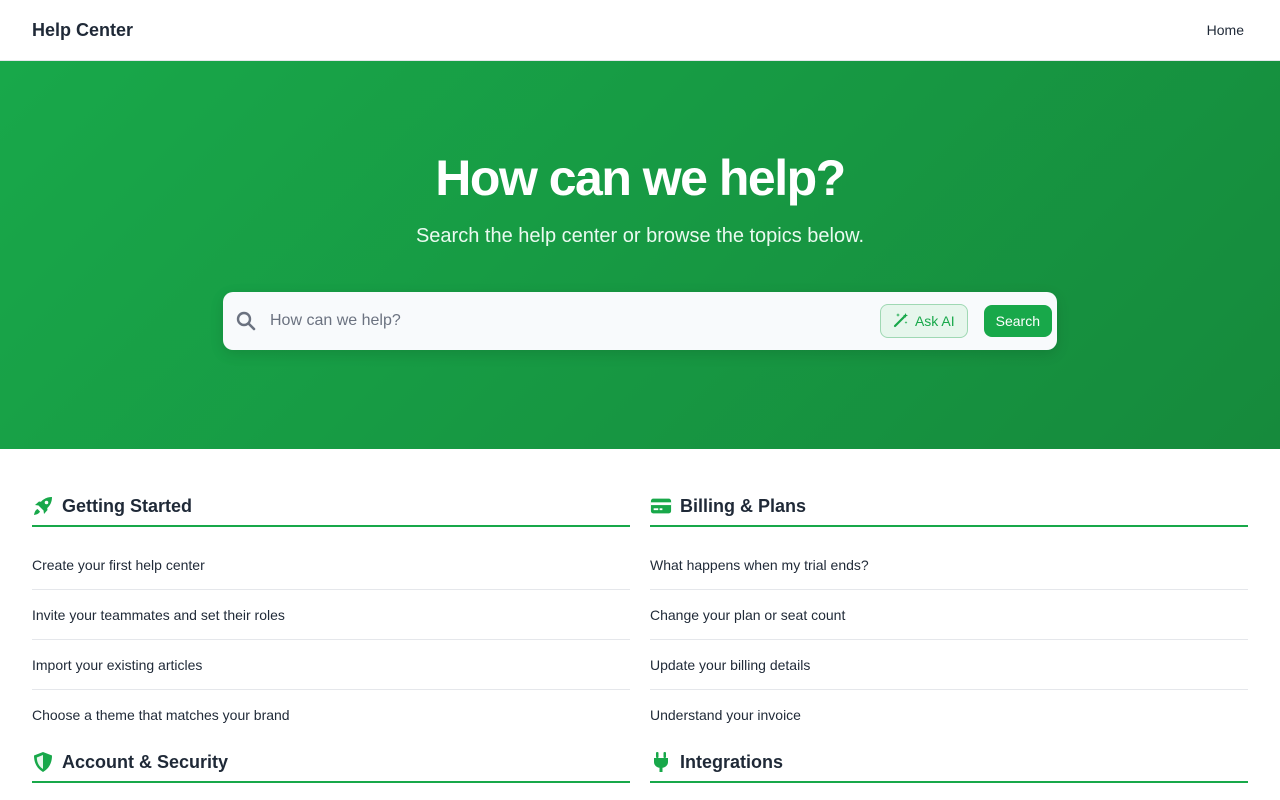 The height and width of the screenshot is (800, 1280). I want to click on topic-title: Integrations, so click(732, 761).